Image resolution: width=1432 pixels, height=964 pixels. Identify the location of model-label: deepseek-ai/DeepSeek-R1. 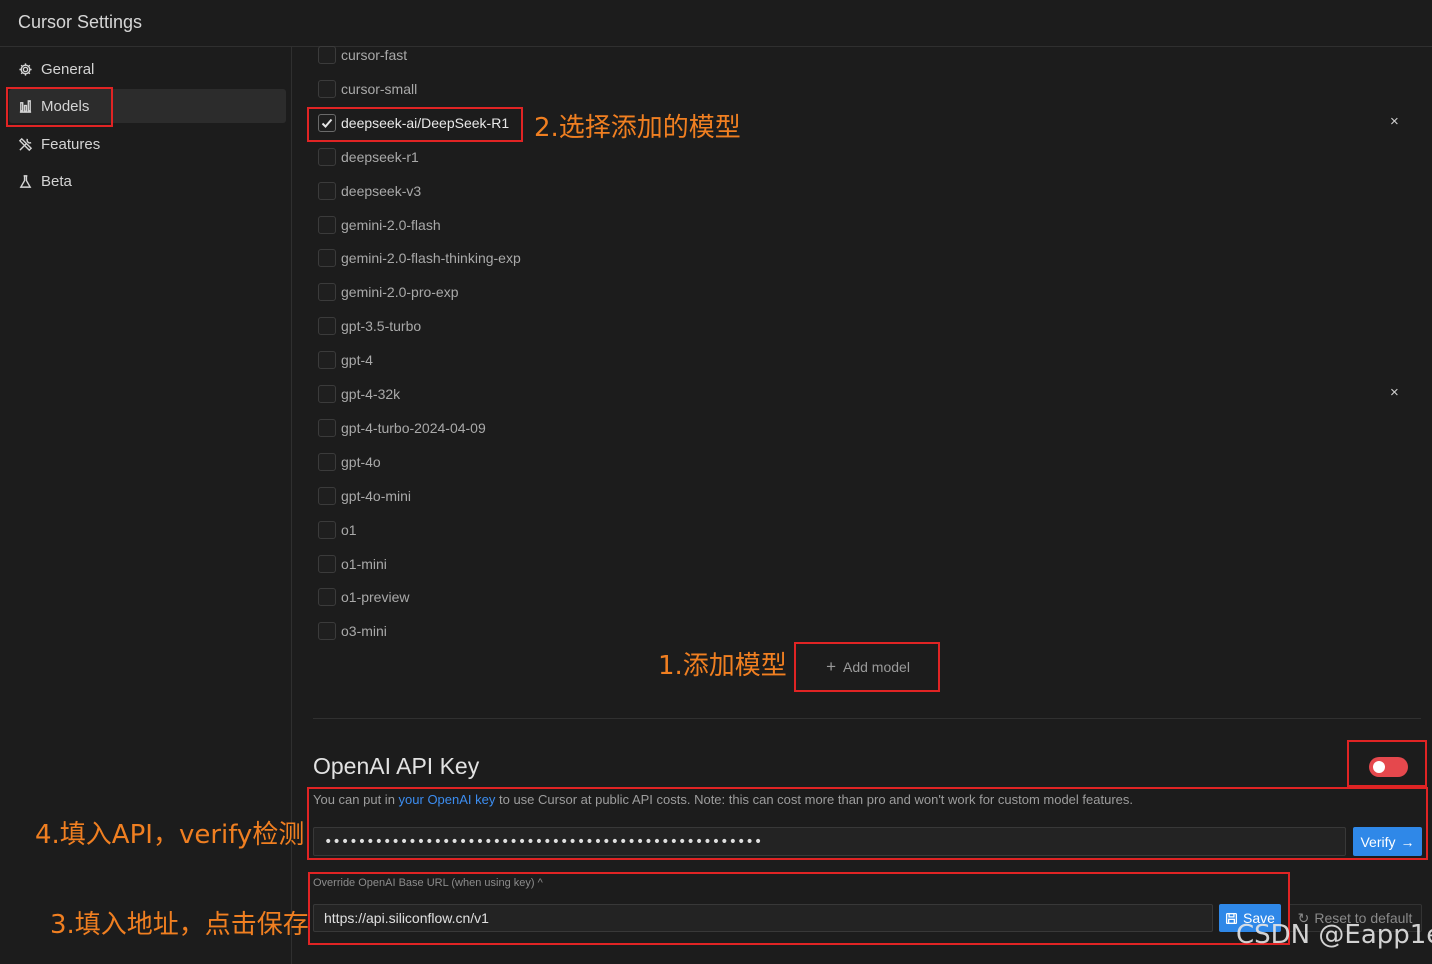
(425, 122).